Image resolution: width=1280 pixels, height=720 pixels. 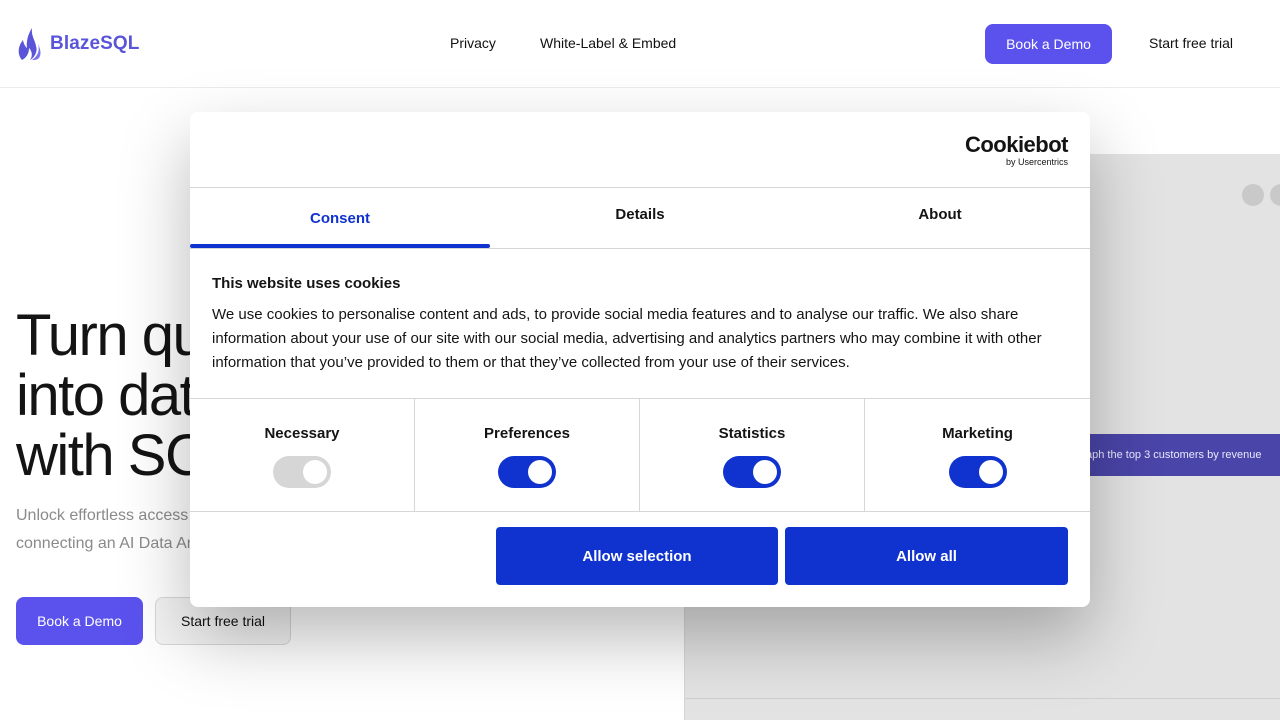 I want to click on allow-all-button: Allow all, so click(x=926, y=556).